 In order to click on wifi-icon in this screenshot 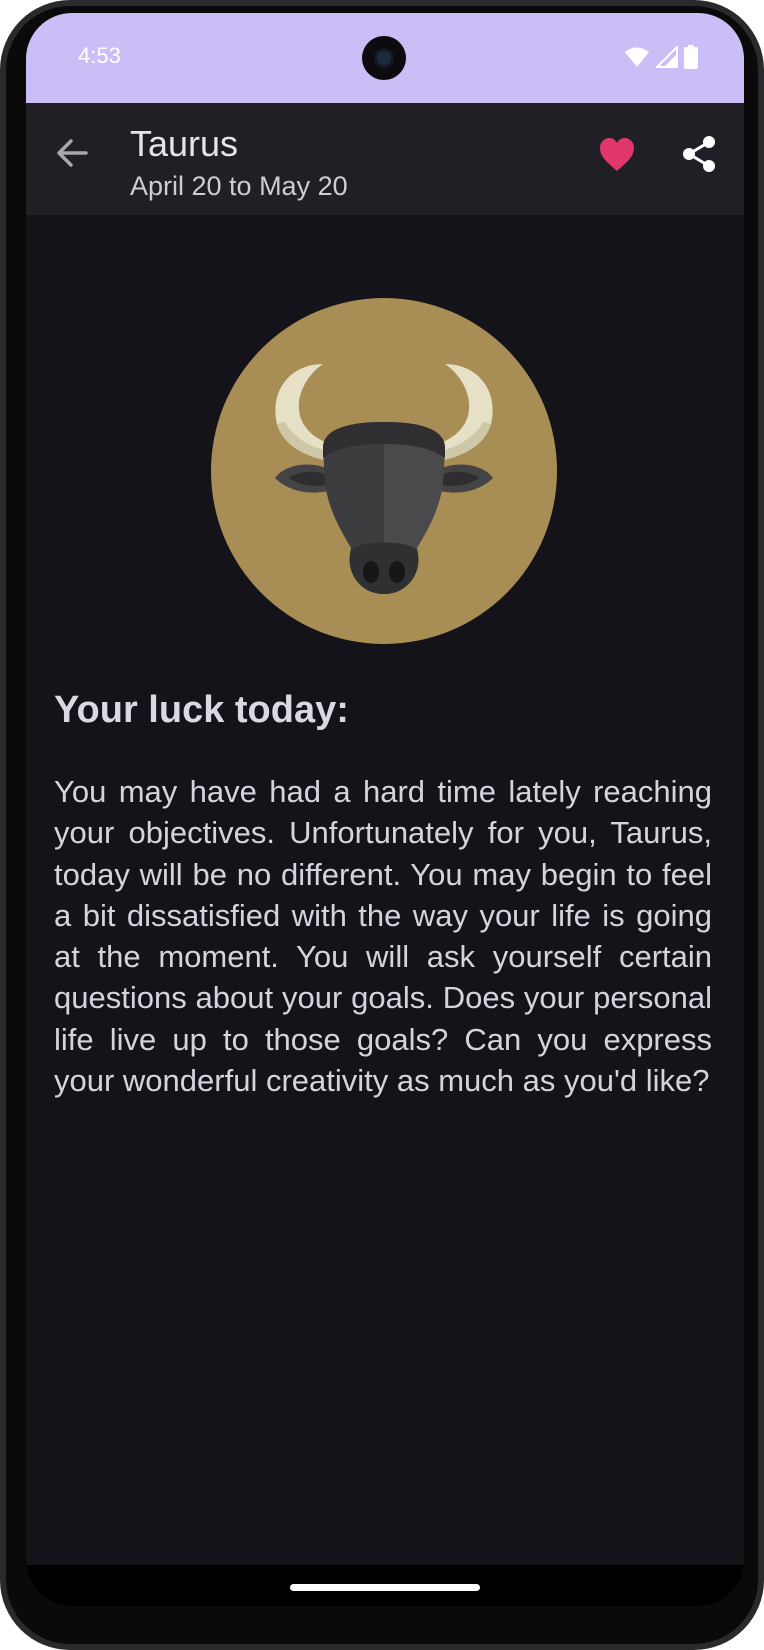, I will do `click(637, 57)`.